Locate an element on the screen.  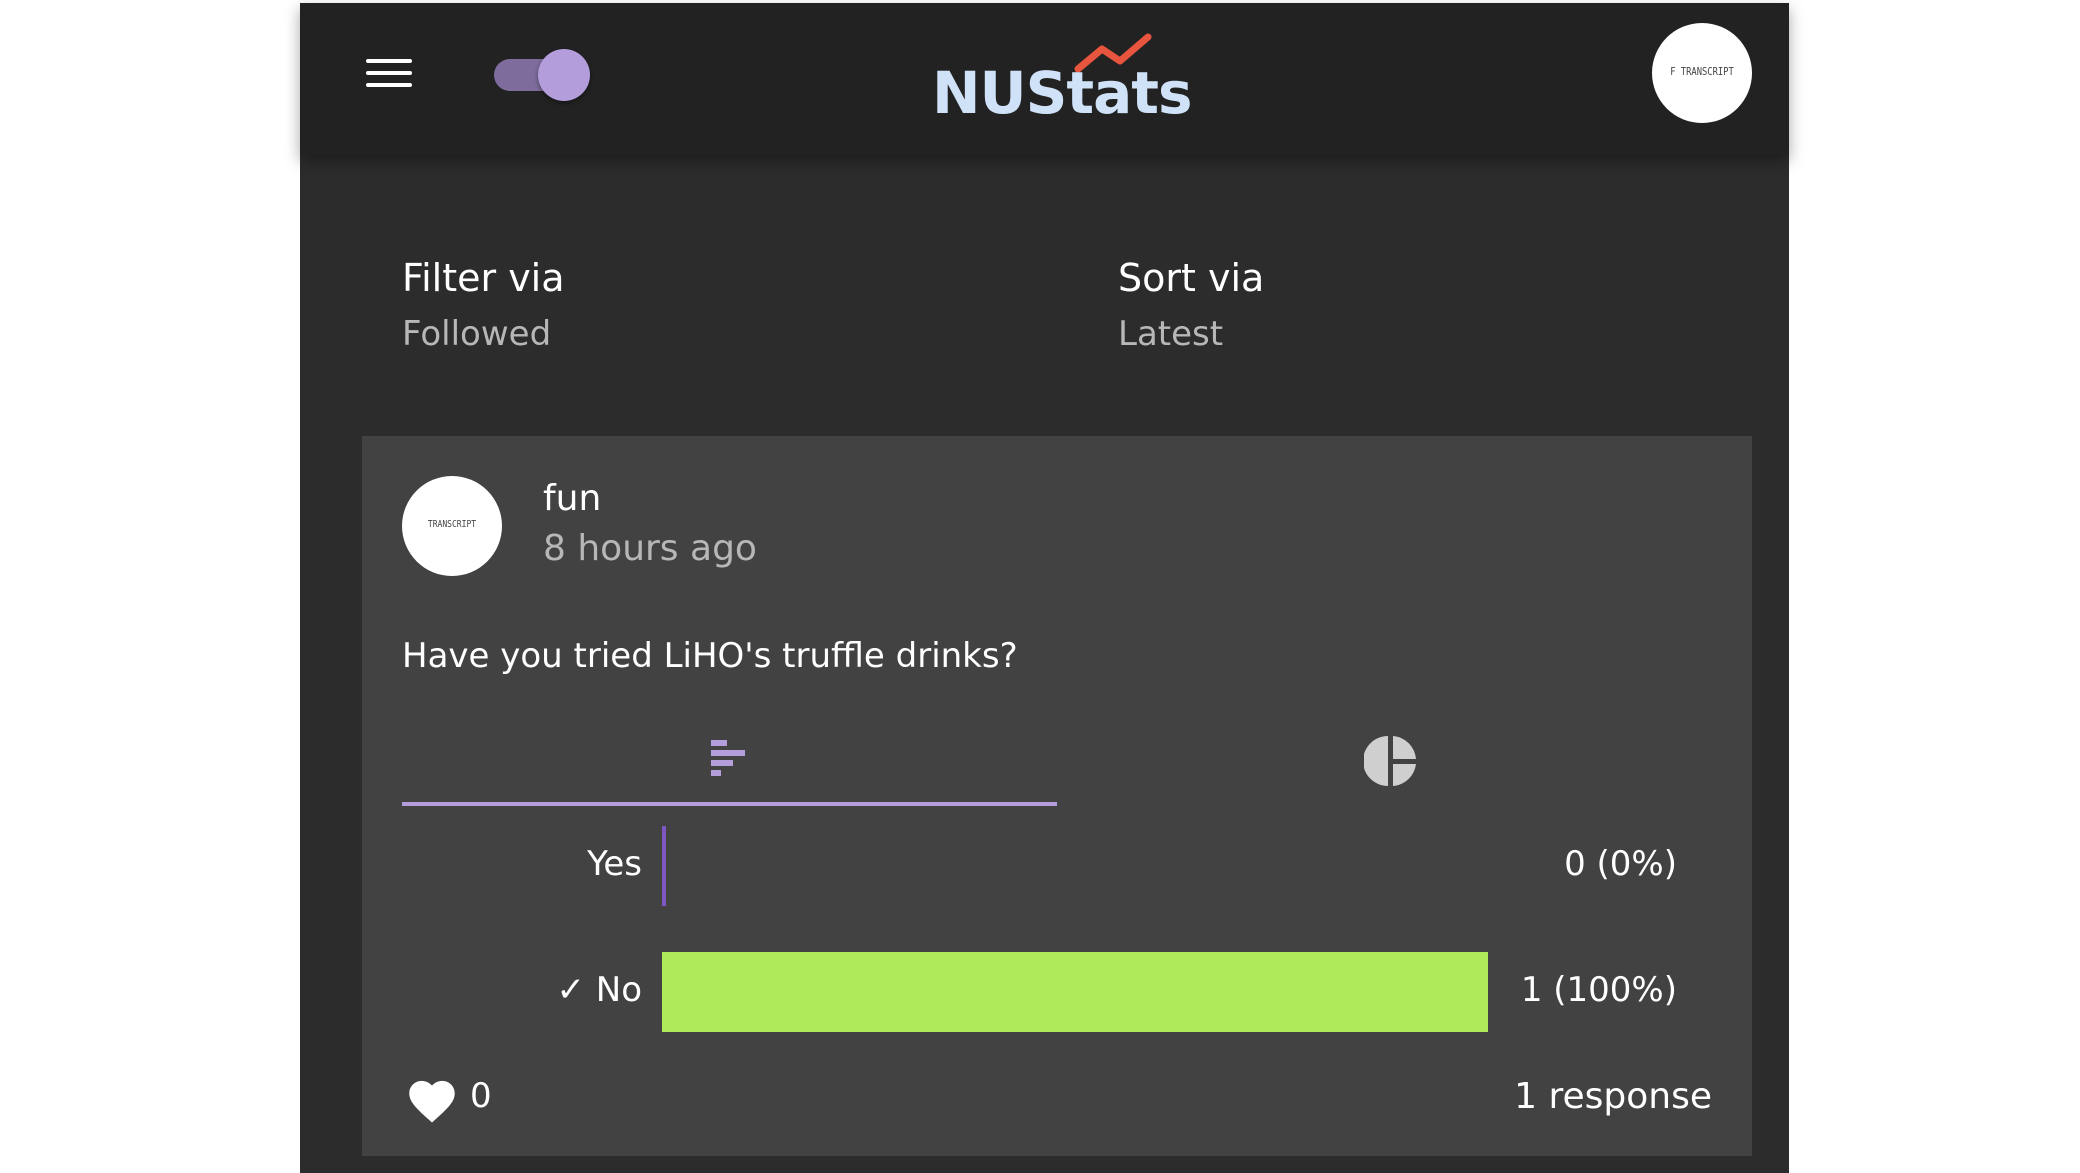
sort-label: Sort via is located at coordinates (1191, 278).